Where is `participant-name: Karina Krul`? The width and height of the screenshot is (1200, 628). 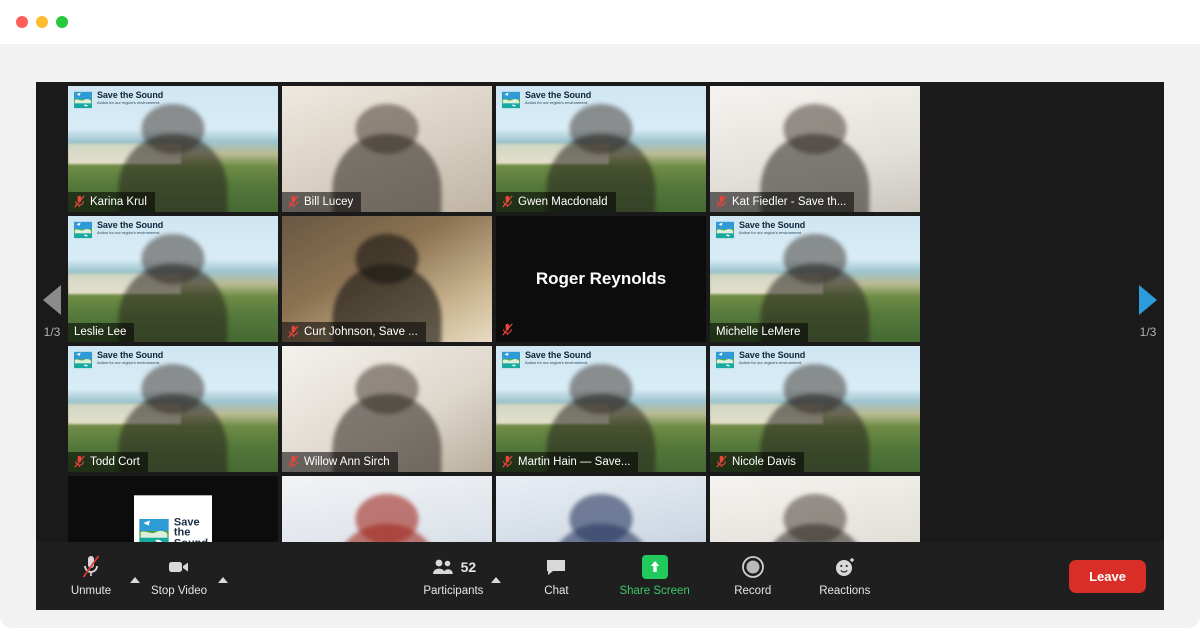
participant-name: Karina Krul is located at coordinates (118, 201).